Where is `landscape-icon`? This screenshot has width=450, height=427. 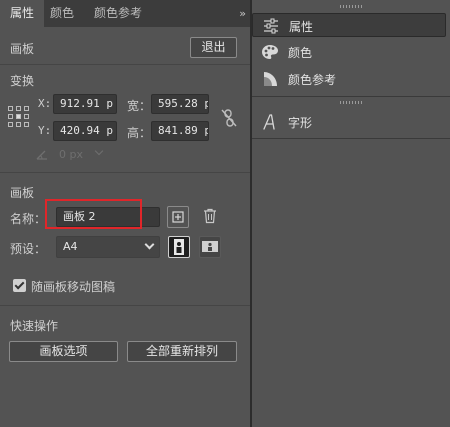
landscape-icon is located at coordinates (210, 246).